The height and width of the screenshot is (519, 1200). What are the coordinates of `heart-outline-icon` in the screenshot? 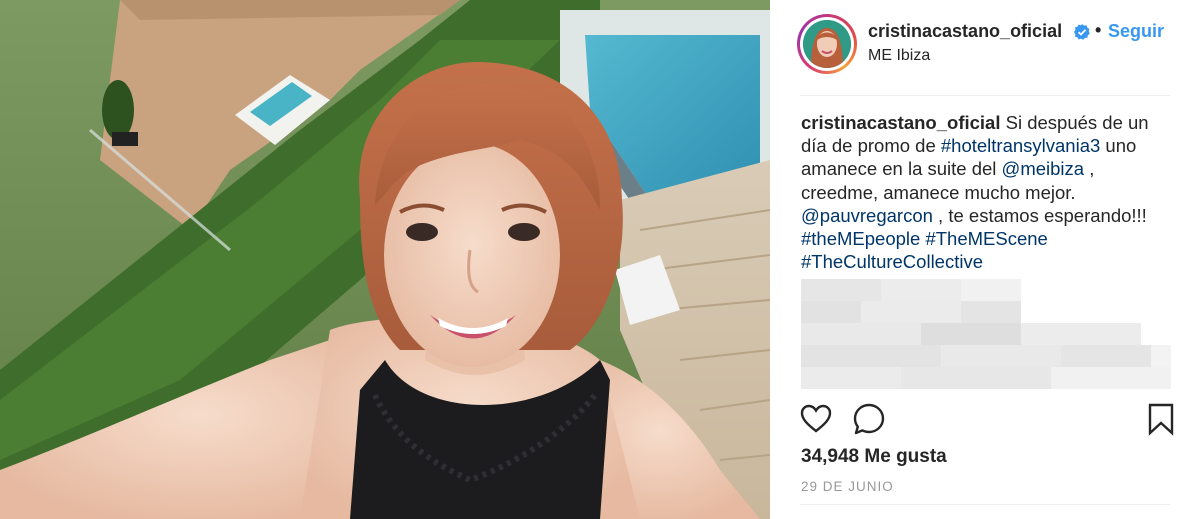 It's located at (816, 419).